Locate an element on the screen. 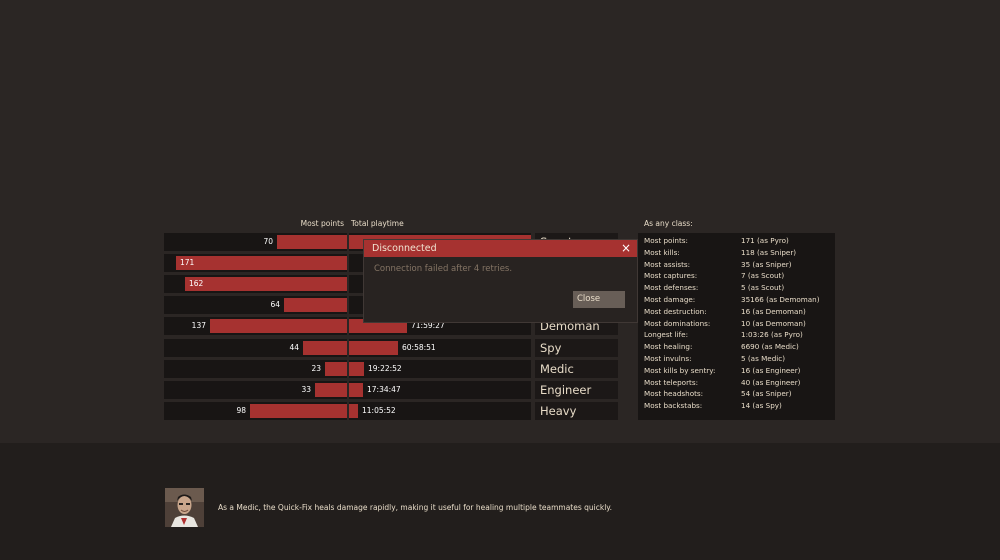 The height and width of the screenshot is (560, 1000). class-cell: Heavy is located at coordinates (576, 411).